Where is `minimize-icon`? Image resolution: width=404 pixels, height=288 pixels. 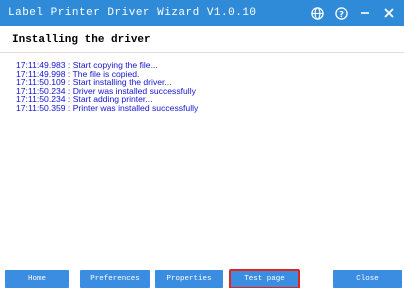 minimize-icon is located at coordinates (365, 13).